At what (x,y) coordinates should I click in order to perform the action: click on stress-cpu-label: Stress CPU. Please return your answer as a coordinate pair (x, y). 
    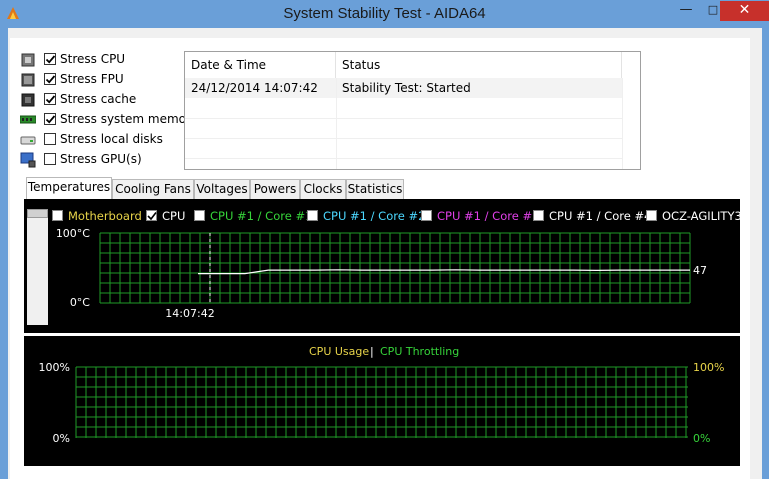
    Looking at the image, I should click on (93, 59).